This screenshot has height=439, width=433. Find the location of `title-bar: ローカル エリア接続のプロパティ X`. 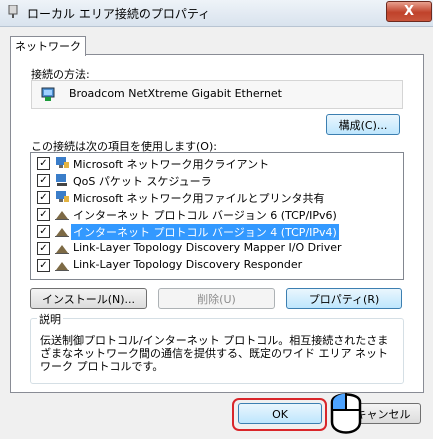

title-bar: ローカル エリア接続のプロパティ X is located at coordinates (216, 13).